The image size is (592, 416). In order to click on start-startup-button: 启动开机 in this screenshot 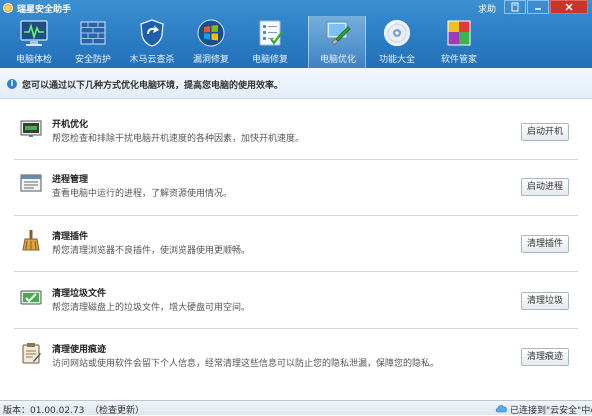, I will do `click(545, 132)`.